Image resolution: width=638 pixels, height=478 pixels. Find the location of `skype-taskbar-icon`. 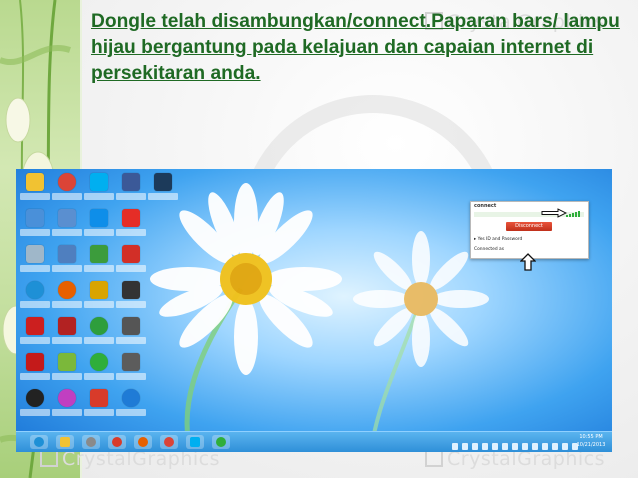

skype-taskbar-icon is located at coordinates (195, 442).